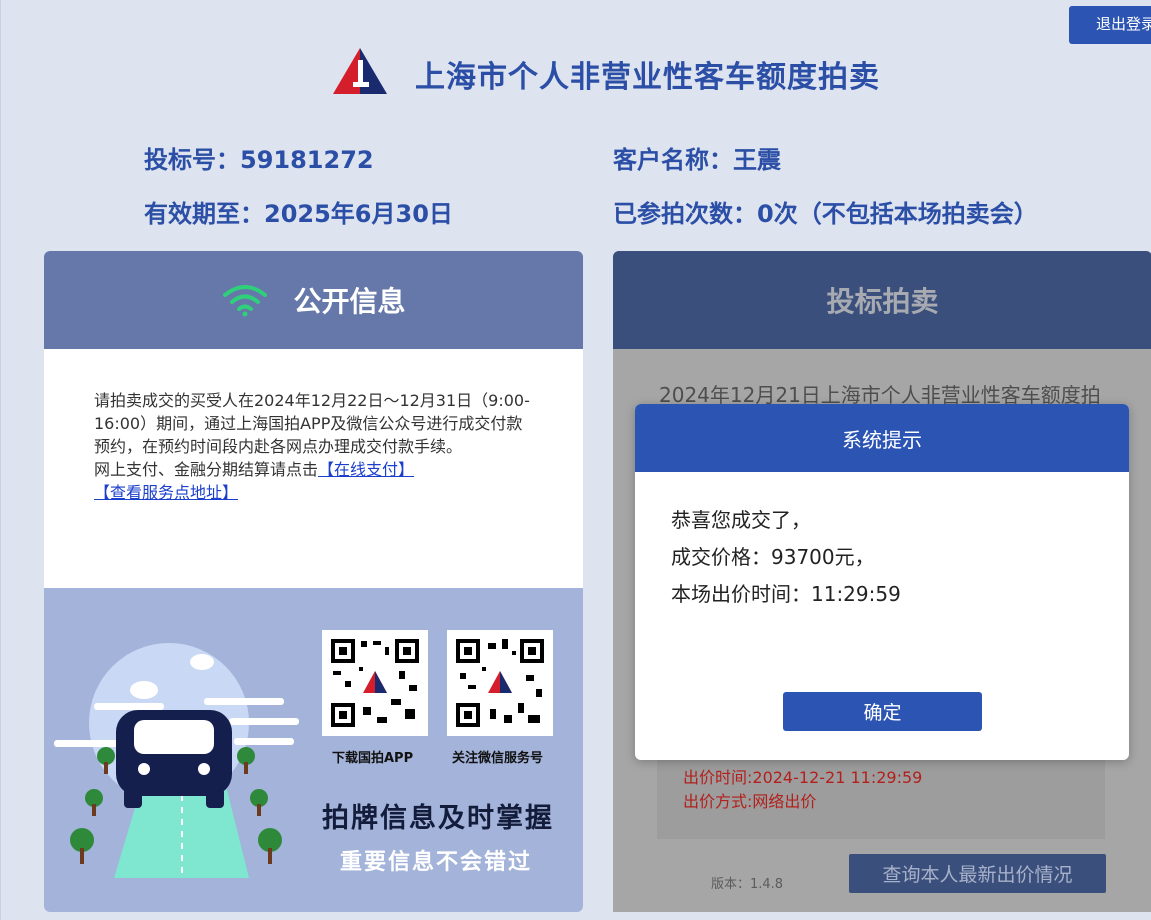 The image size is (1151, 920). I want to click on app-qr-code, so click(375, 683).